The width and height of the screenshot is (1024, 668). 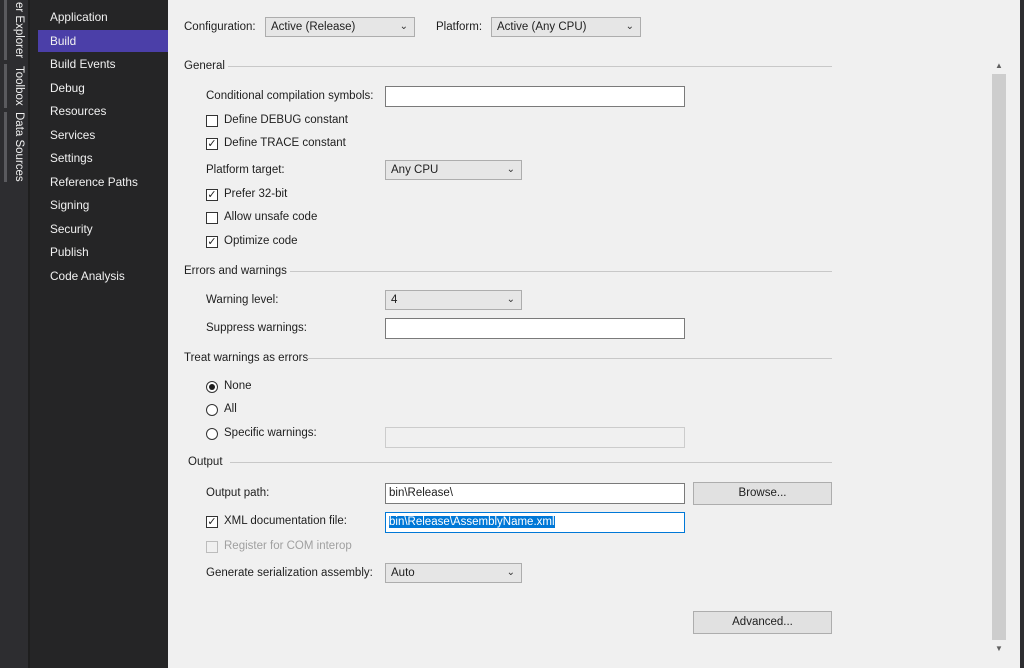 I want to click on cond-symbols-input, so click(x=535, y=96).